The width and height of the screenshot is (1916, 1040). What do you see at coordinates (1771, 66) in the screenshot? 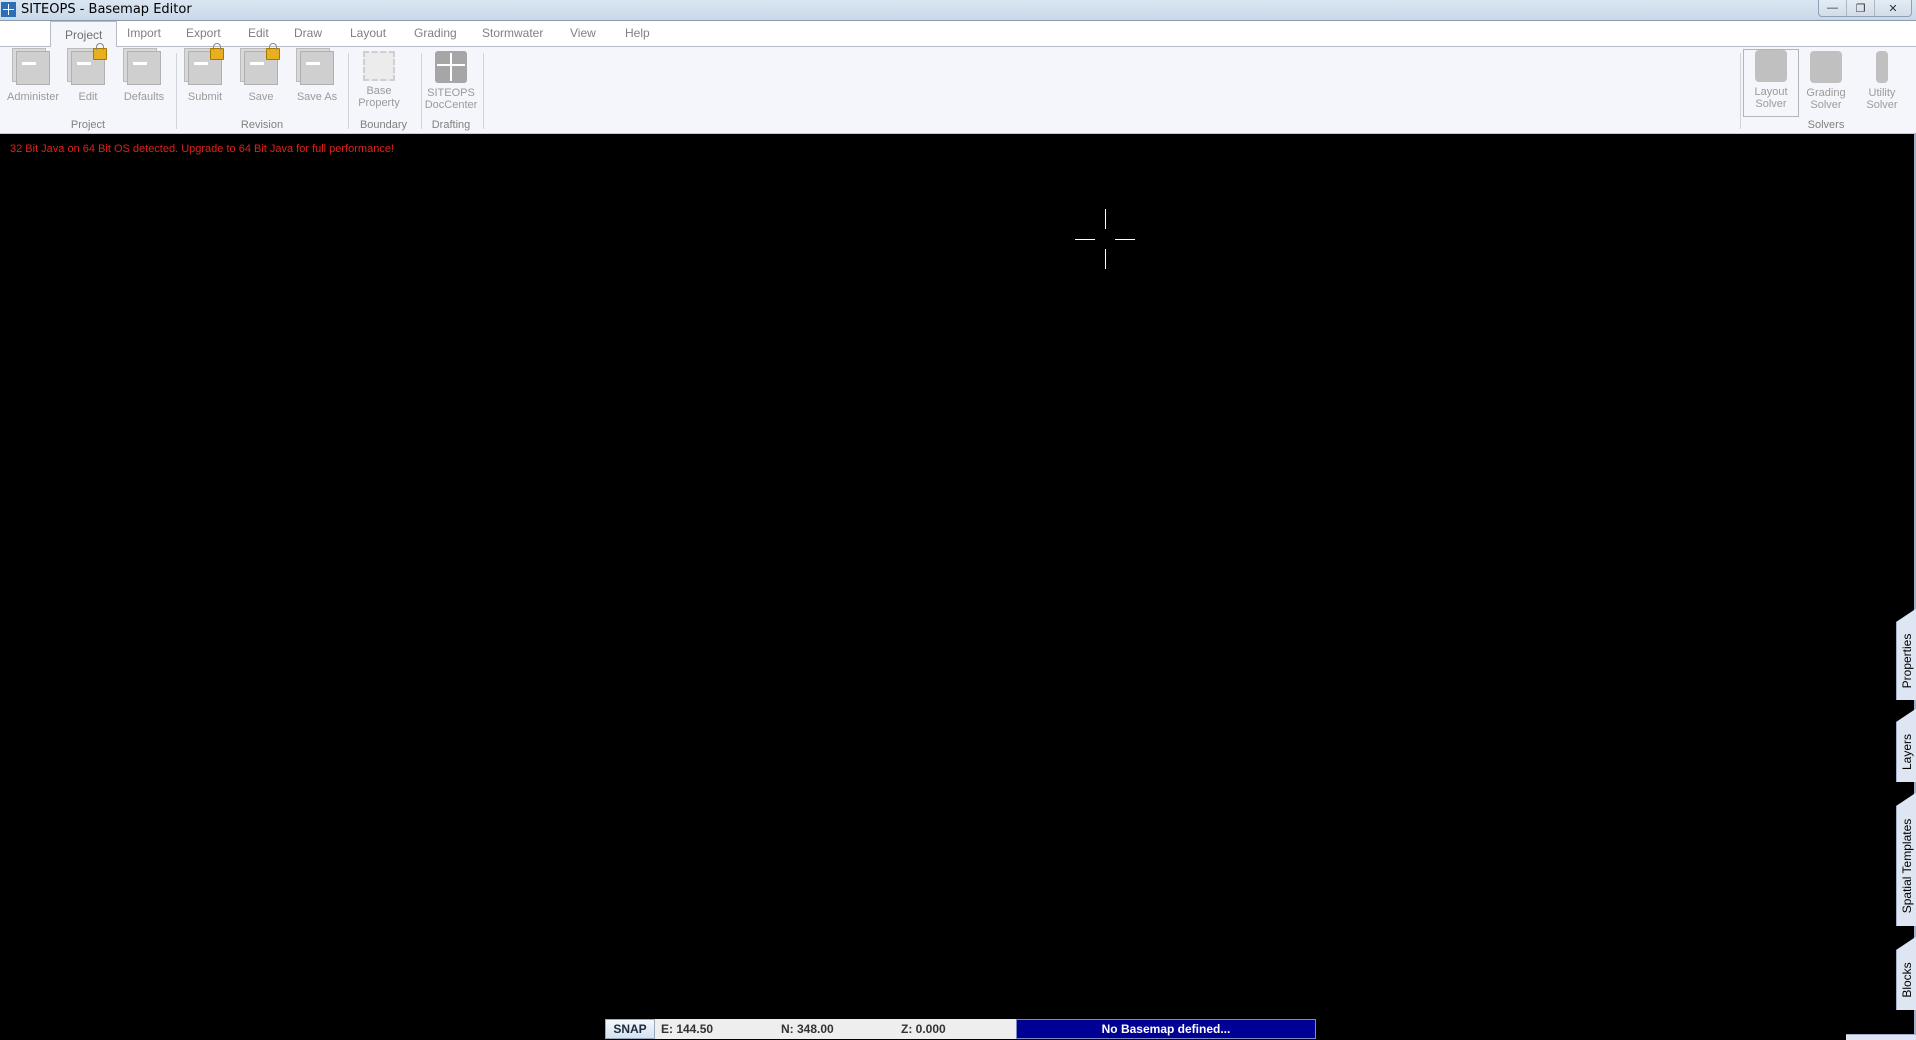
I see `car-icon` at bounding box center [1771, 66].